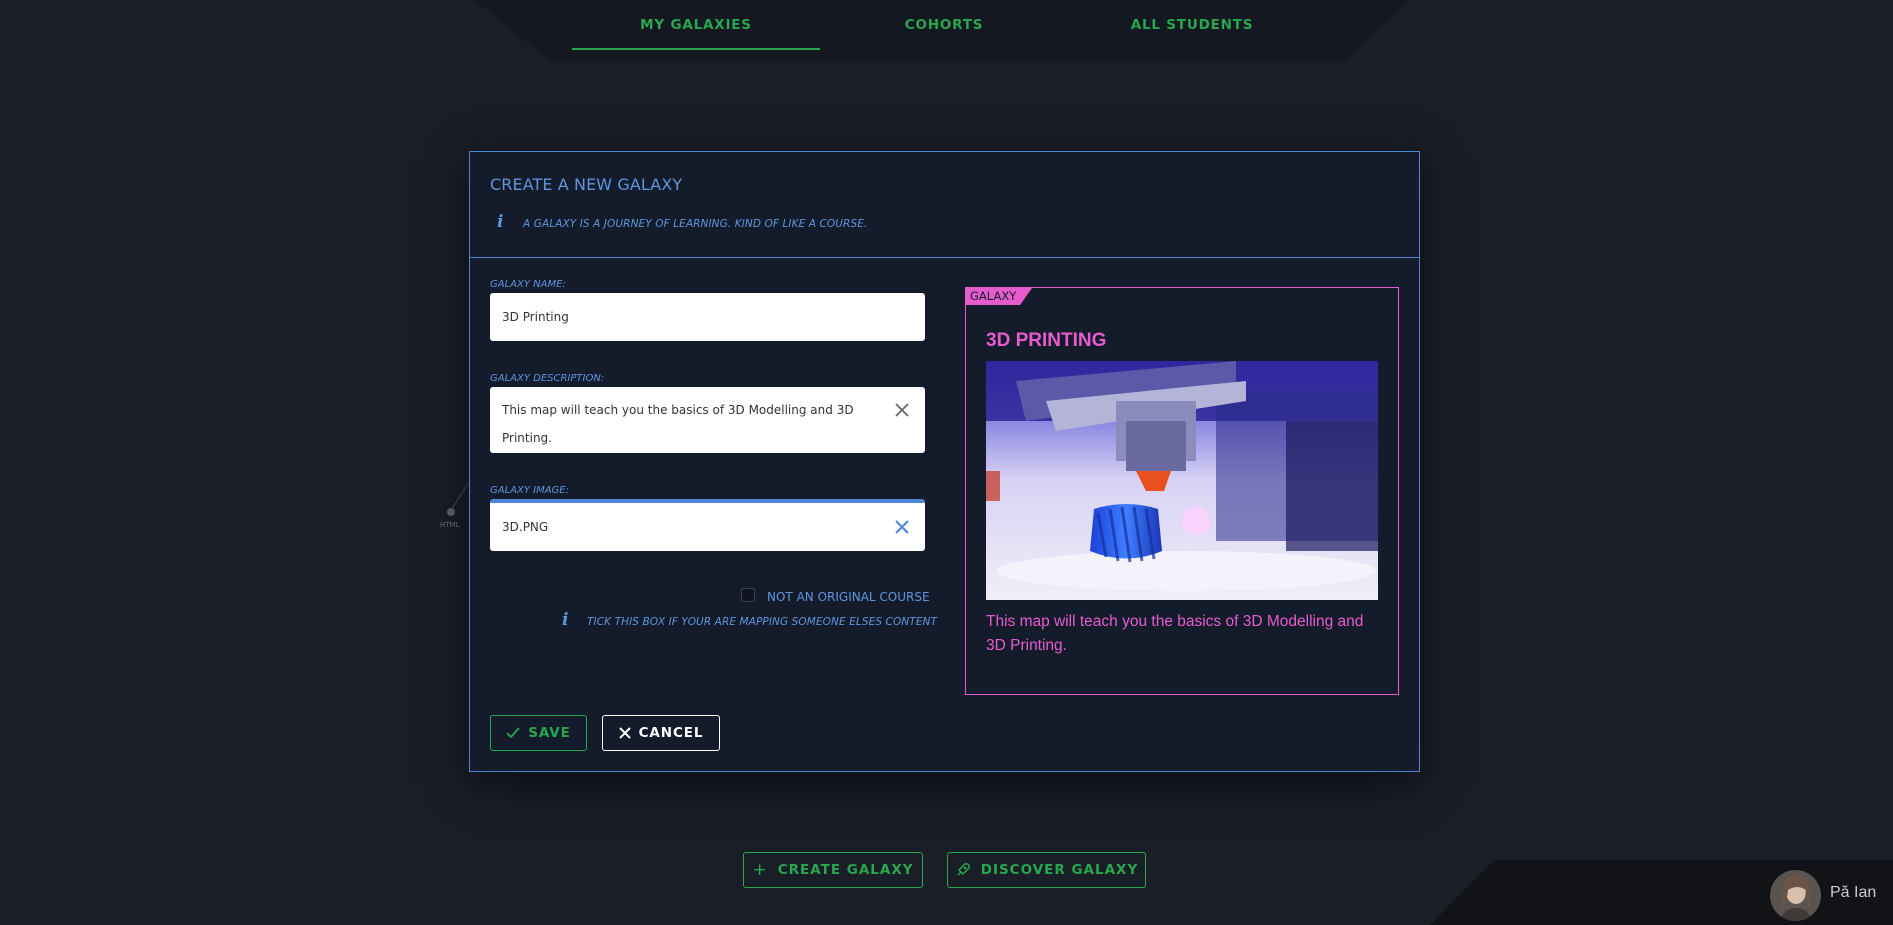  I want to click on 3d-printer-image, so click(1182, 480).